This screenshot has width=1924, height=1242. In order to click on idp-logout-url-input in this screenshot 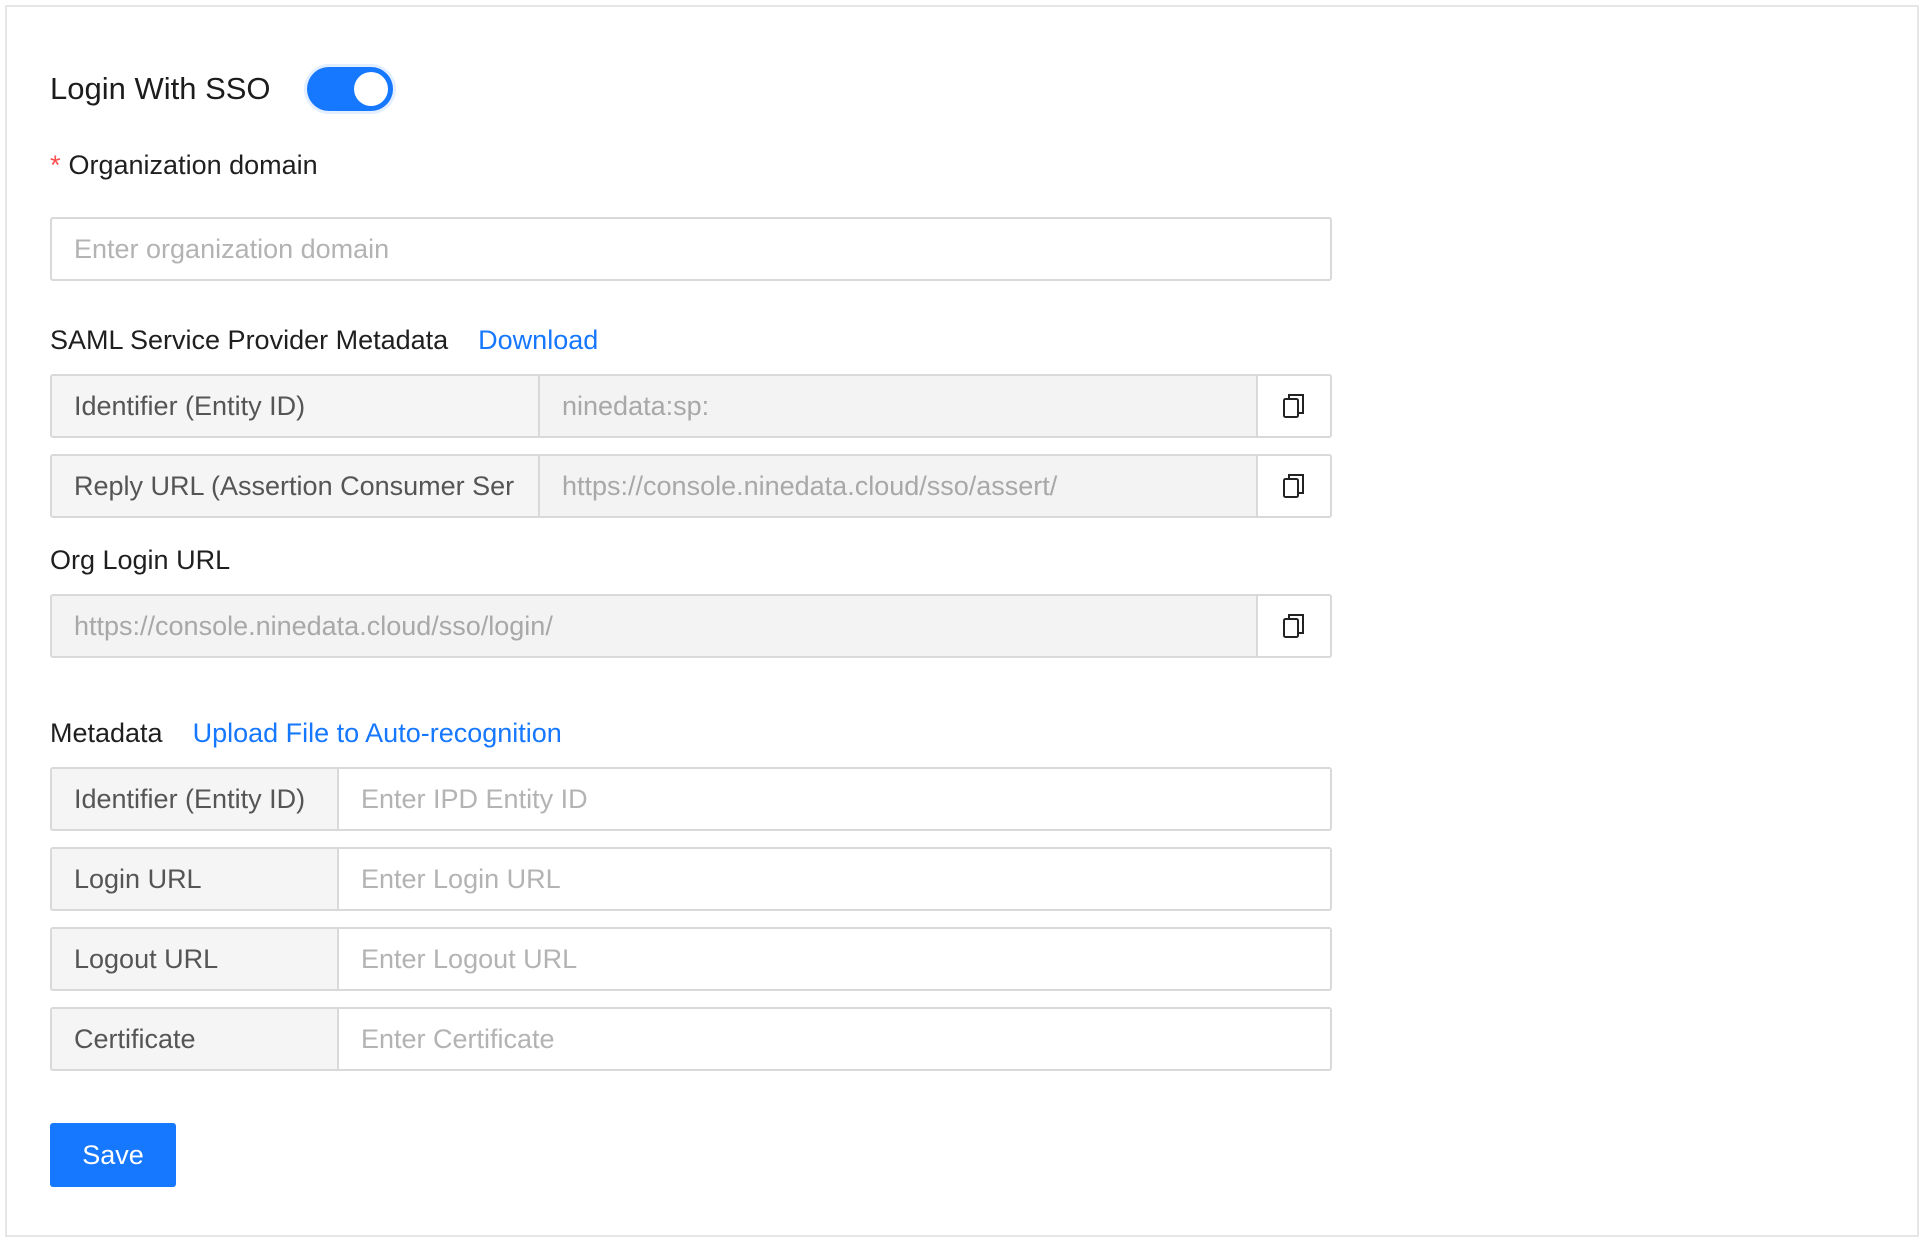, I will do `click(834, 959)`.